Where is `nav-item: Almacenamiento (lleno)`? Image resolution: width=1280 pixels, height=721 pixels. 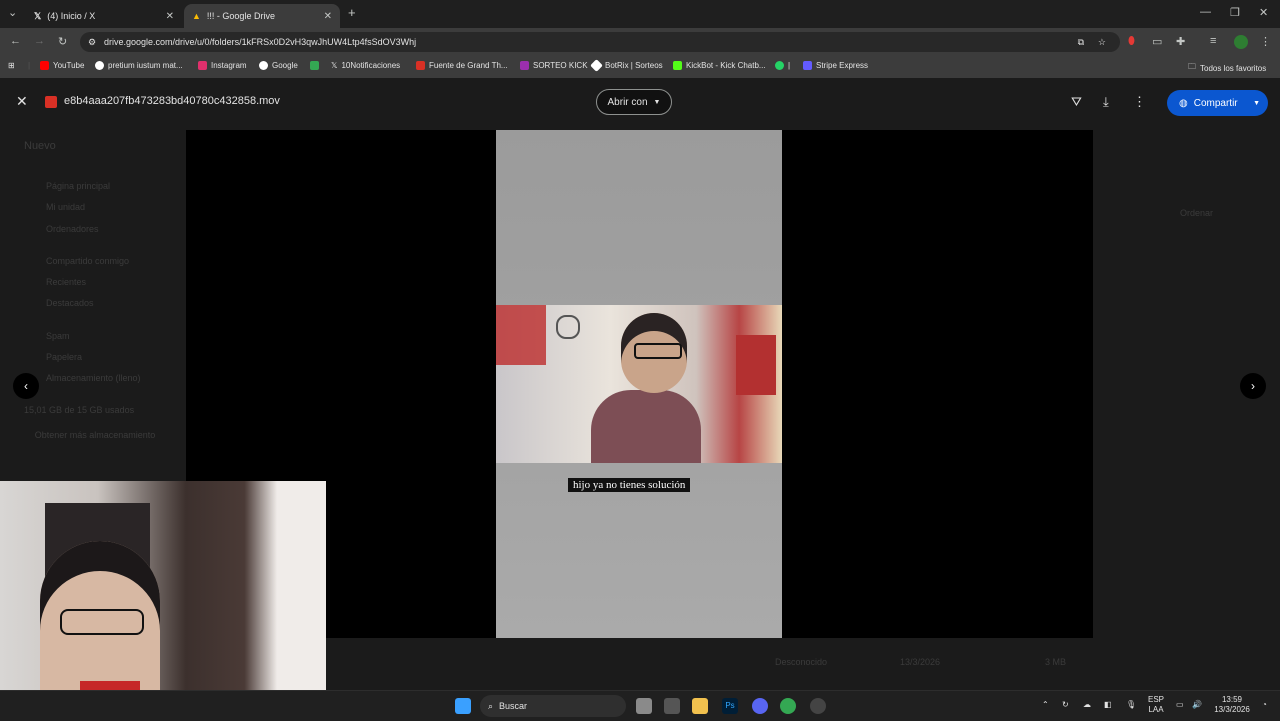
nav-item: Almacenamiento (lleno) is located at coordinates (93, 378).